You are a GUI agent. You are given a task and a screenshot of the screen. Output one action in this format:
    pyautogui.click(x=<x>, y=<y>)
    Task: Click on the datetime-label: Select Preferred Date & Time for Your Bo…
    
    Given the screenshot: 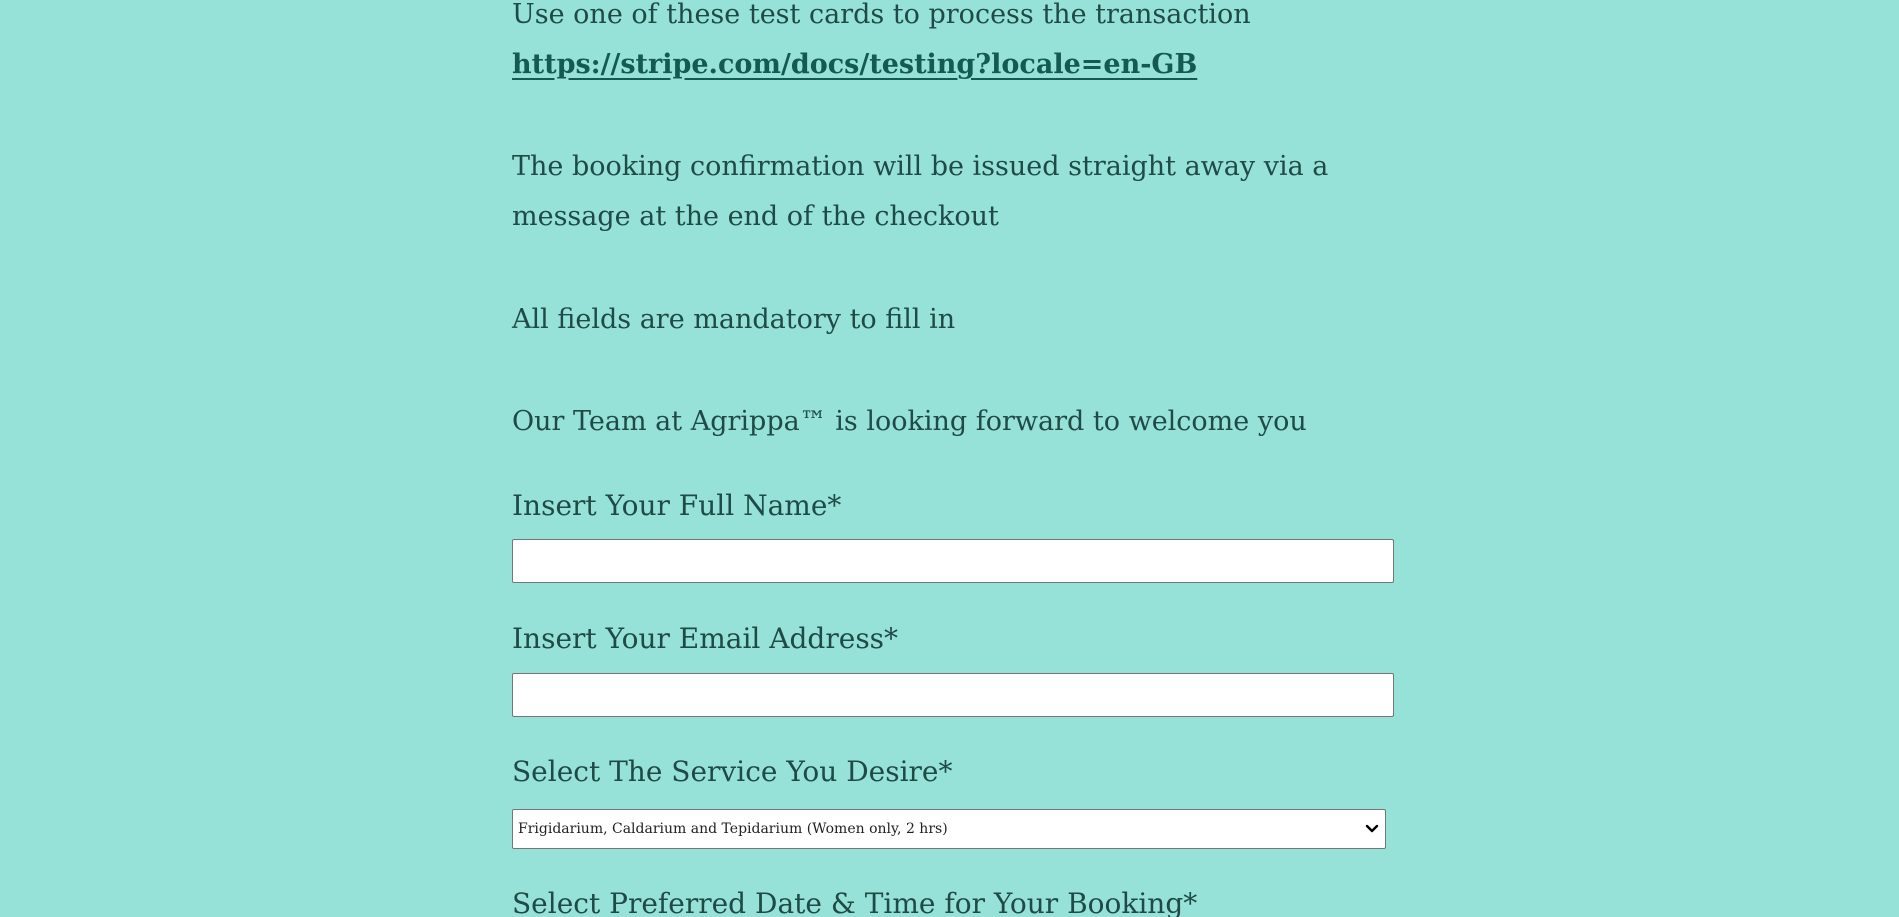 What is the action you would take?
    pyautogui.click(x=855, y=902)
    